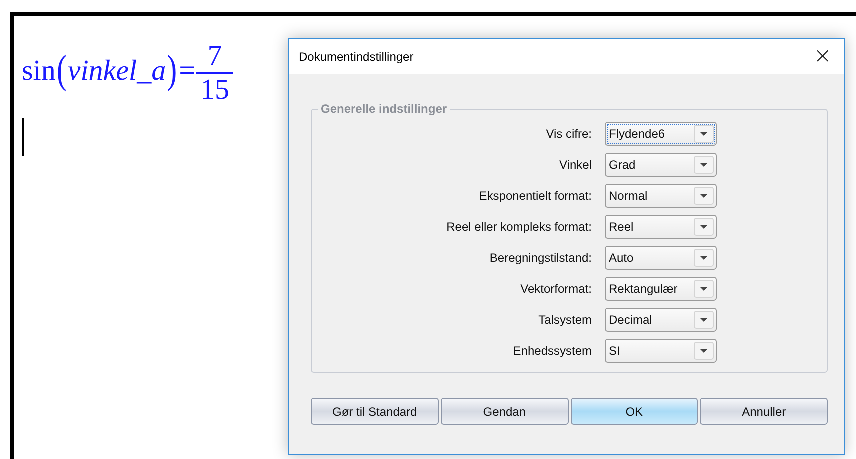  Describe the element at coordinates (61, 71) in the screenshot. I see `parenthesis: (` at that location.